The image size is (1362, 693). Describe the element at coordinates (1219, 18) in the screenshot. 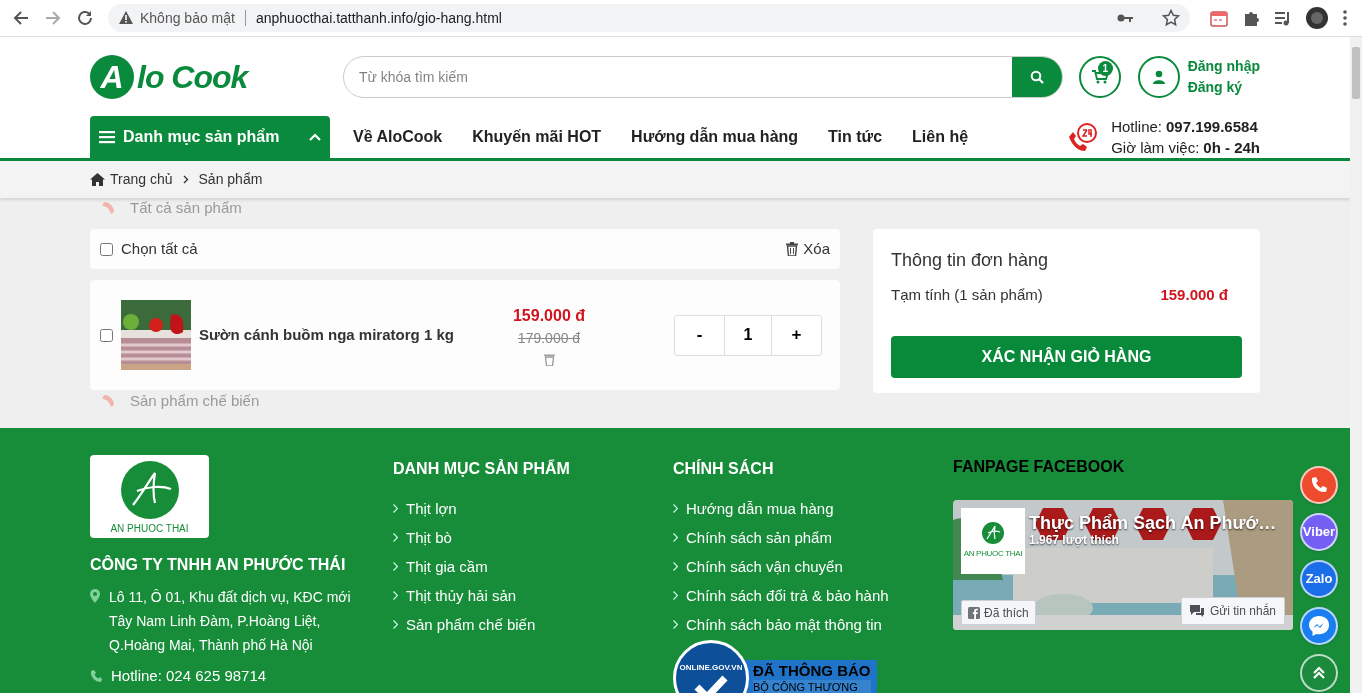

I see `calendar-icon` at that location.